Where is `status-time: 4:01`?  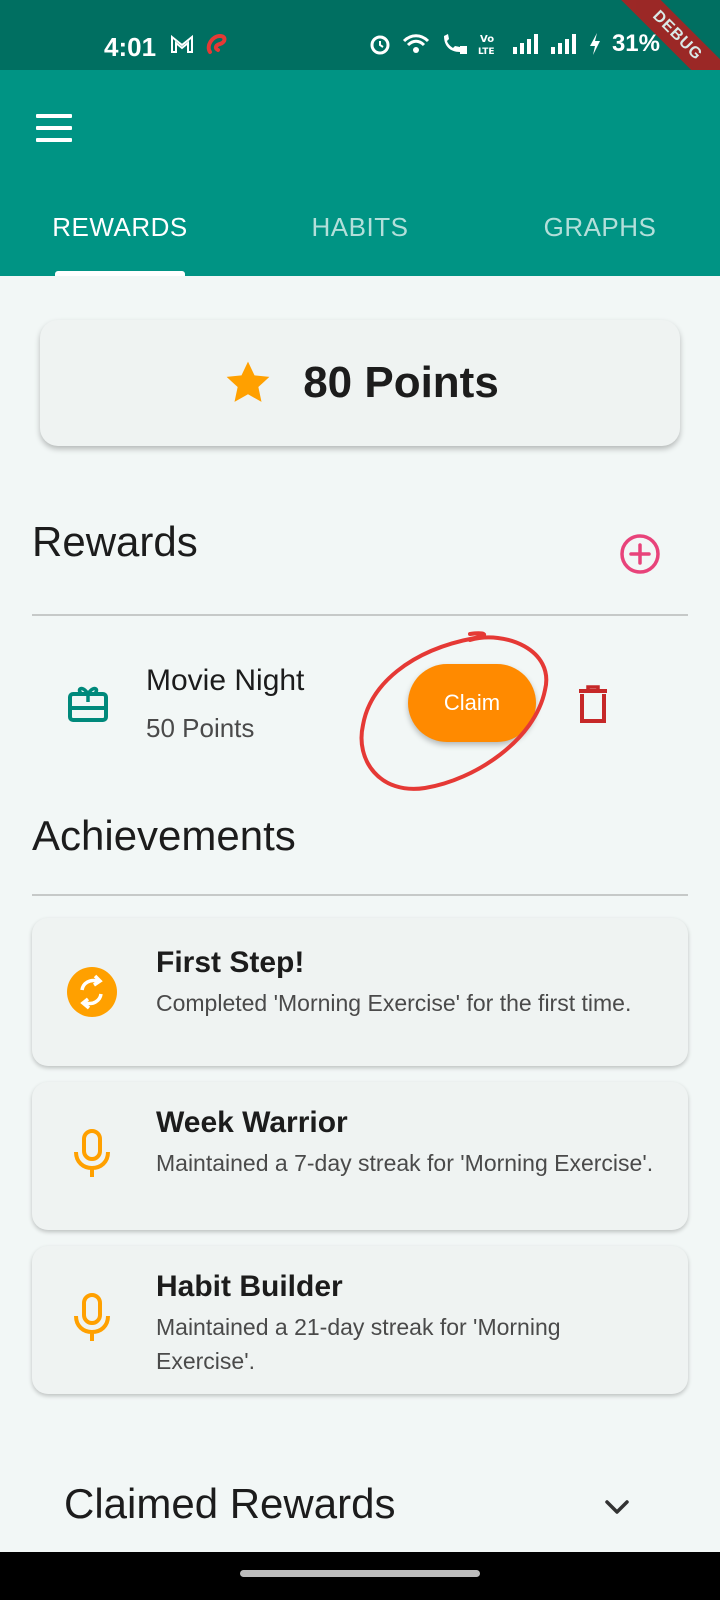
status-time: 4:01 is located at coordinates (130, 47).